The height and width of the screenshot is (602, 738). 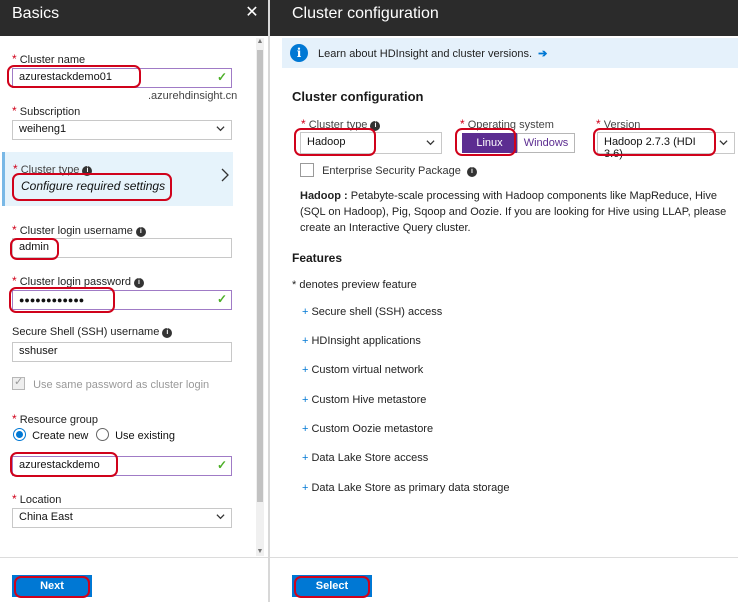 I want to click on basics-title: Basics, so click(x=36, y=13).